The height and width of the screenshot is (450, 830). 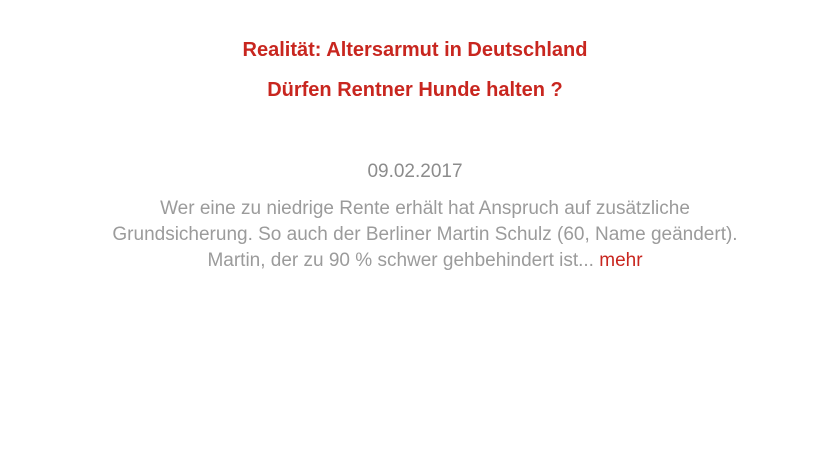 What do you see at coordinates (415, 50) in the screenshot?
I see `headline-line-1: Realität: Altersarmut in Deutschland` at bounding box center [415, 50].